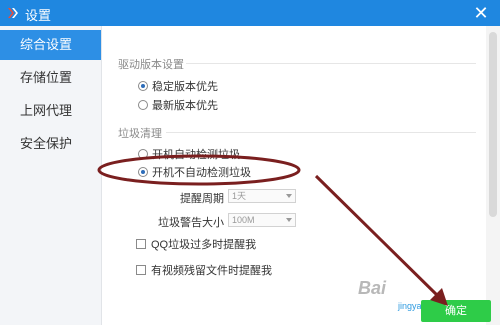  Describe the element at coordinates (372, 288) in the screenshot. I see `baidu-watermark: Bai` at that location.